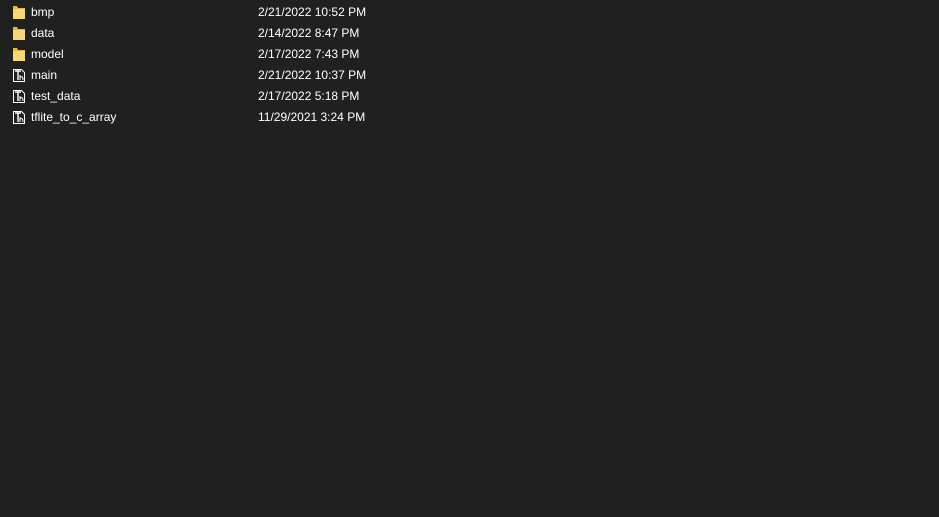  I want to click on file-name: bmp, so click(43, 12).